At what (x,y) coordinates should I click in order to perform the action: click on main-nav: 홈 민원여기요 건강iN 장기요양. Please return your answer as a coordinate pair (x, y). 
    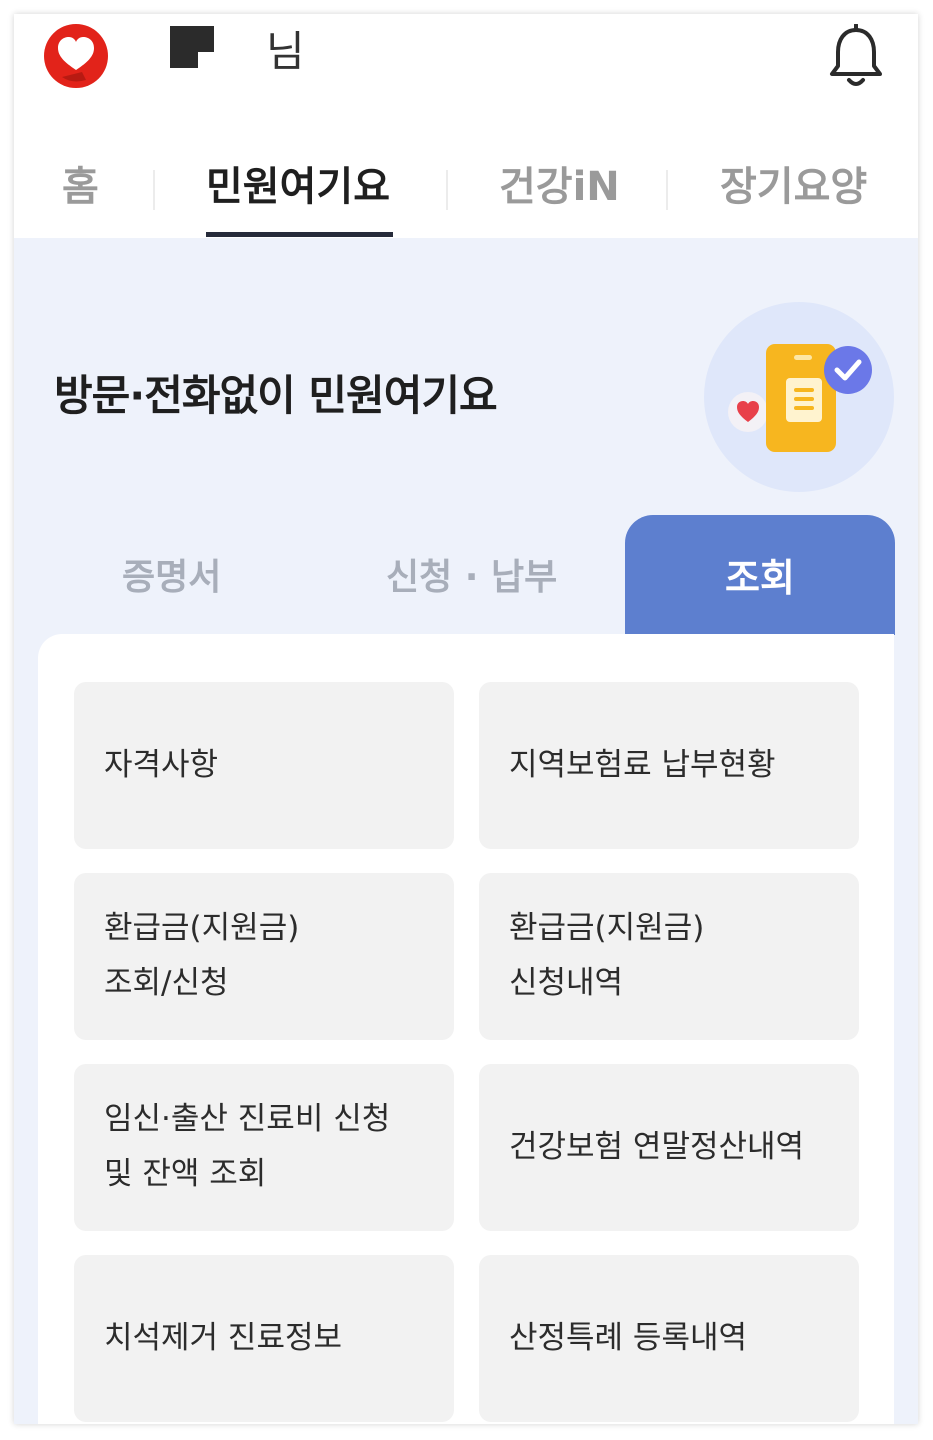
    Looking at the image, I should click on (466, 185).